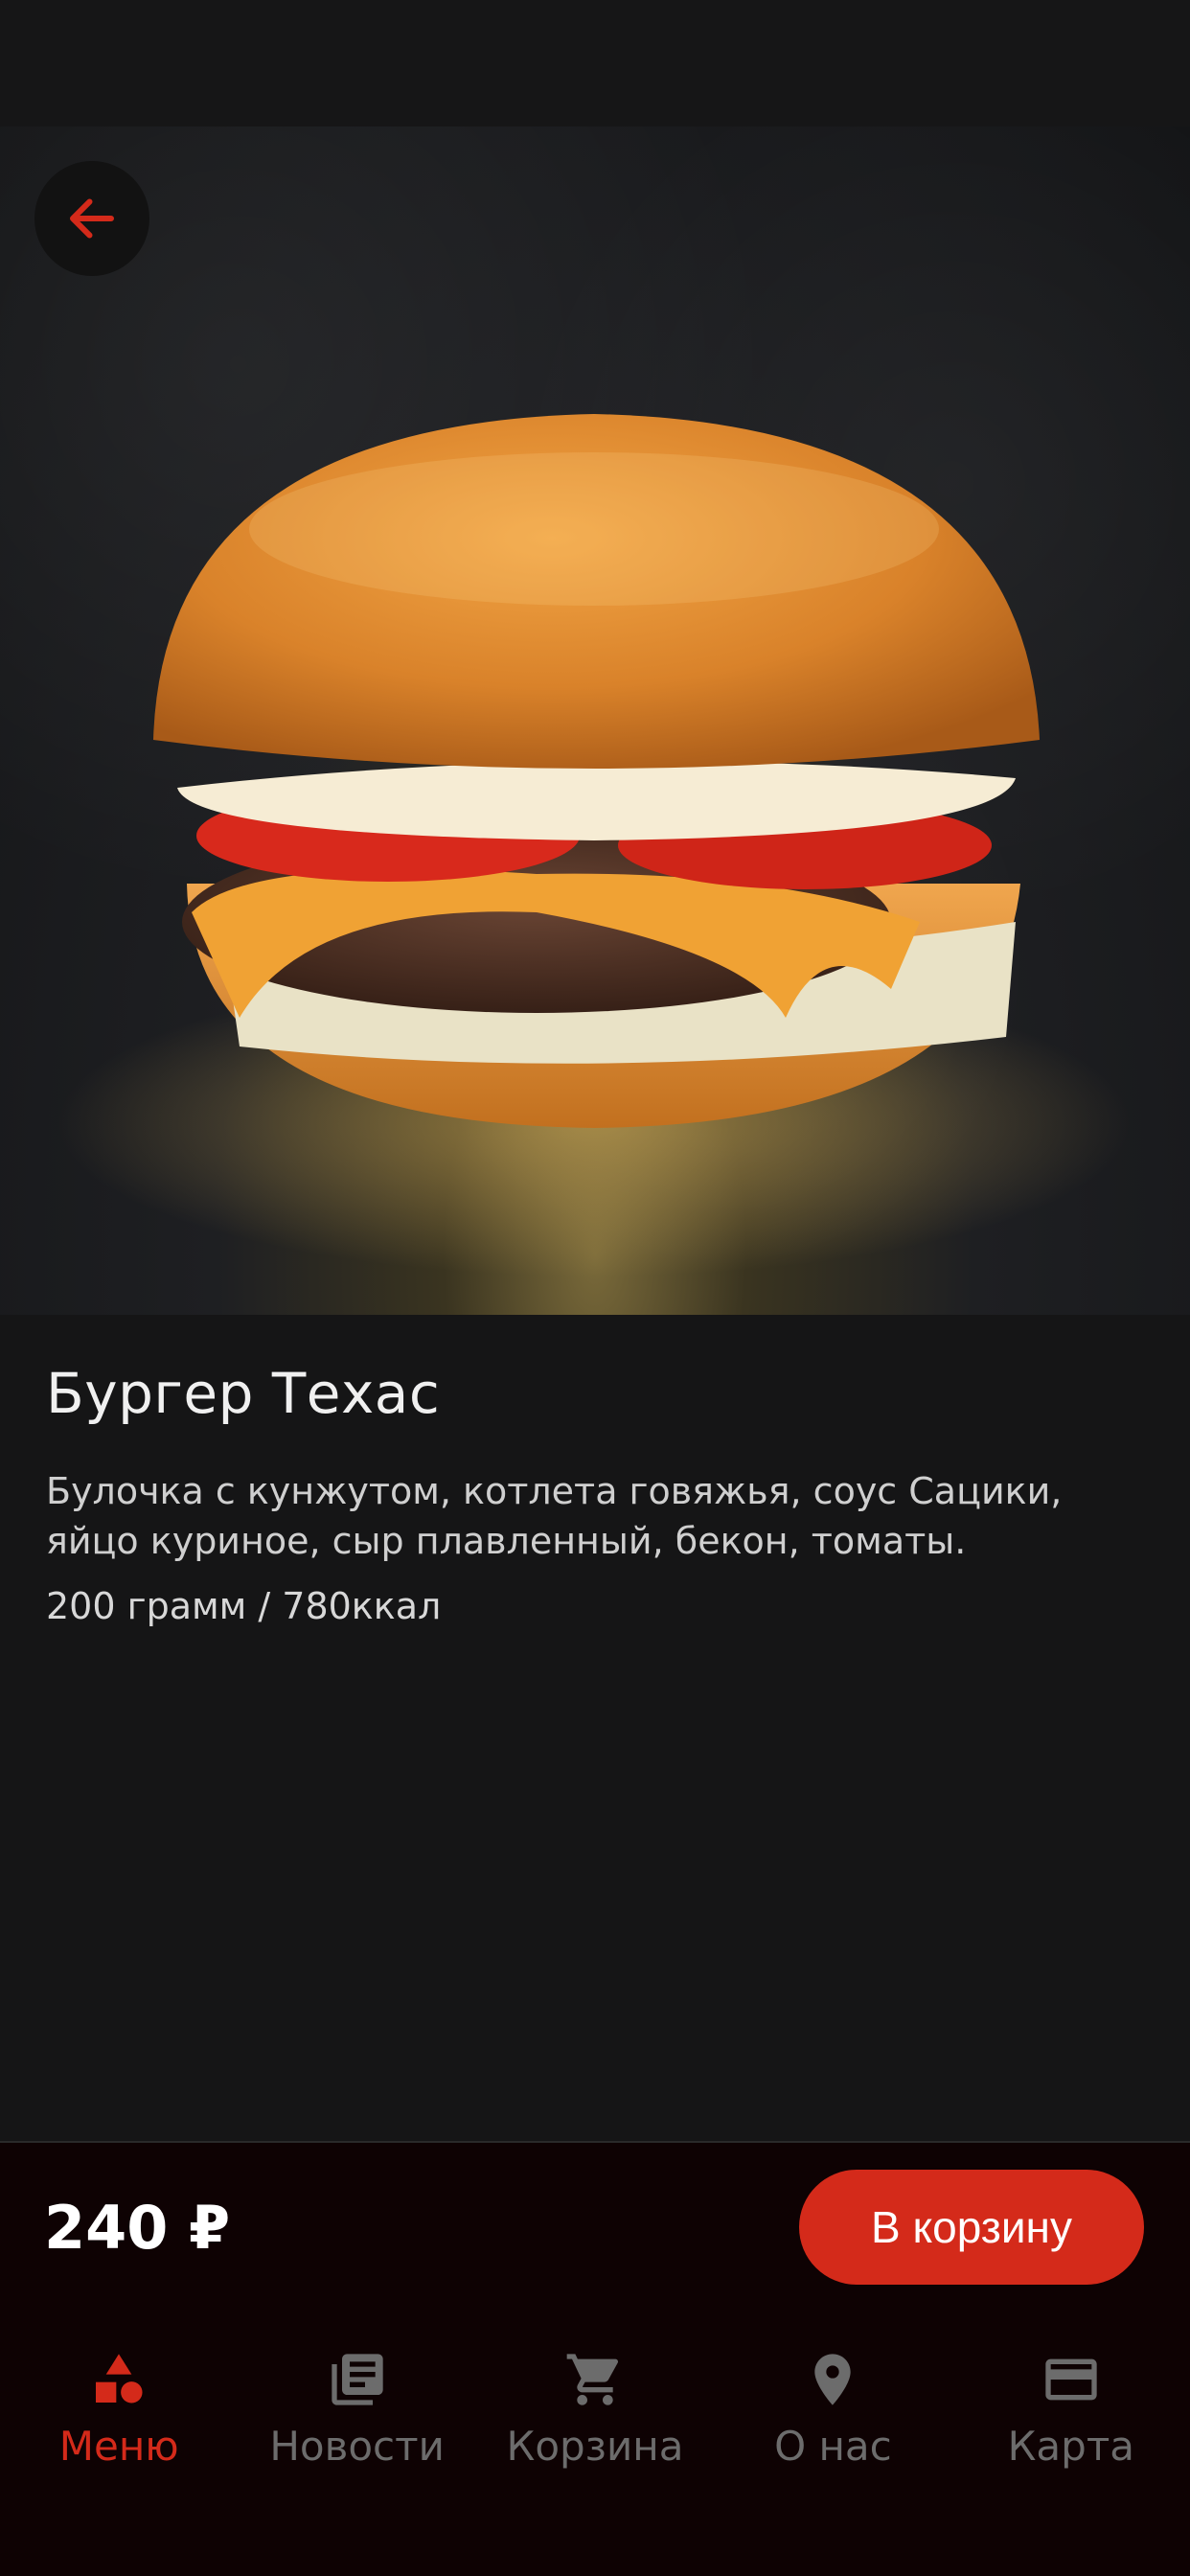  What do you see at coordinates (244, 1606) in the screenshot?
I see `product-weight-calories: 200 грамм / 780ккал` at bounding box center [244, 1606].